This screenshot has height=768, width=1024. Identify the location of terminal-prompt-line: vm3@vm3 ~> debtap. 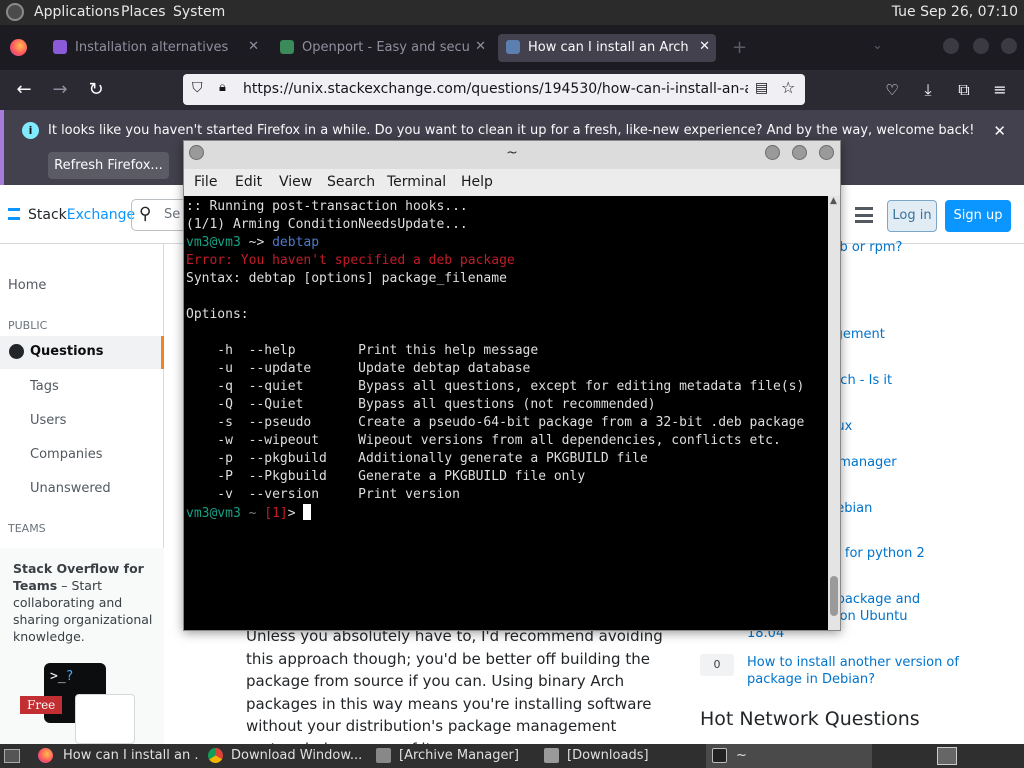
(252, 243).